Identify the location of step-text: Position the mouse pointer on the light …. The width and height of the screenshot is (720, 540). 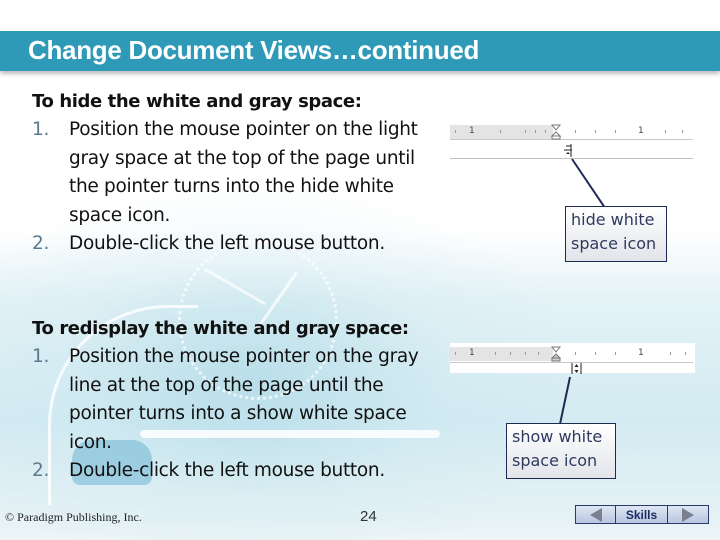
(243, 172).